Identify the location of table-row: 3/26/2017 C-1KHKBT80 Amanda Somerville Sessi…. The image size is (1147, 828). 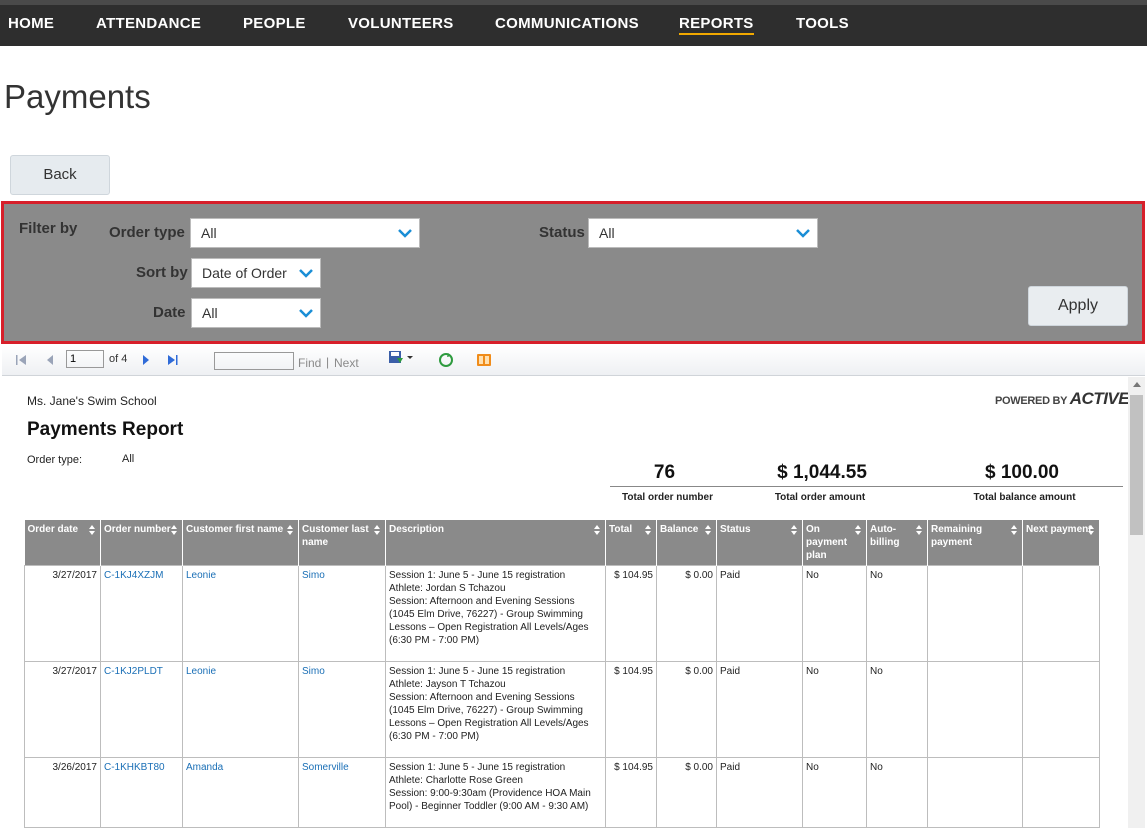
(562, 792).